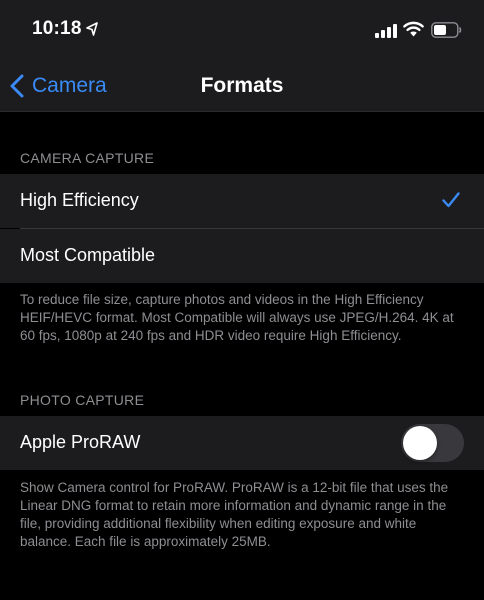  I want to click on page-title: Formats, so click(242, 85).